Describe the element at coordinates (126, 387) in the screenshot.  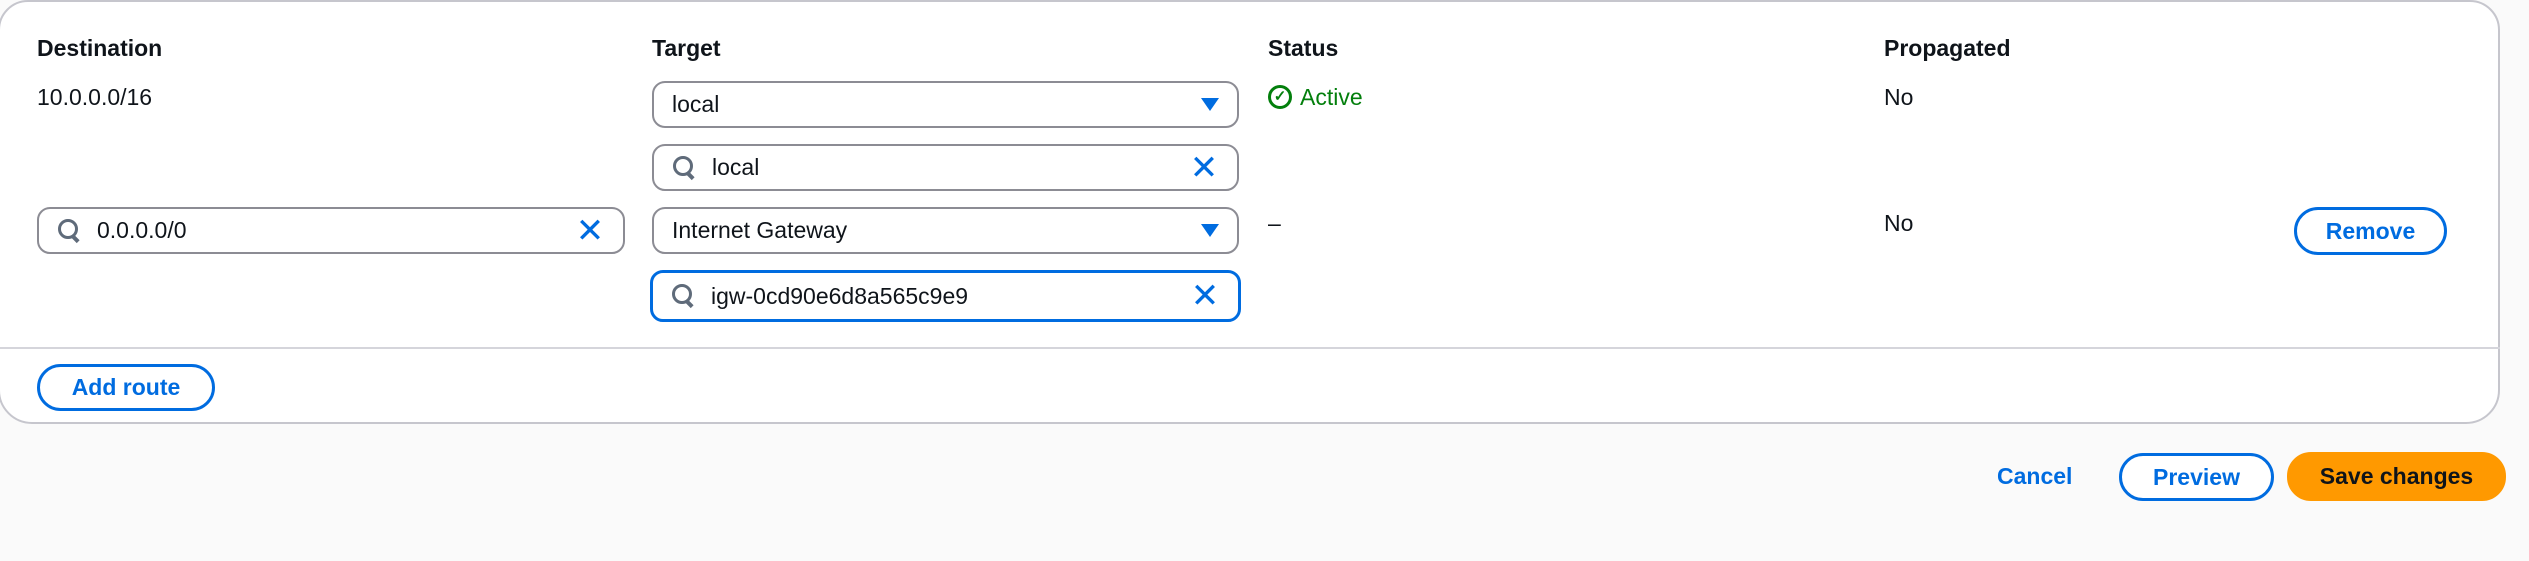
I see `add-route-button: Add route` at that location.